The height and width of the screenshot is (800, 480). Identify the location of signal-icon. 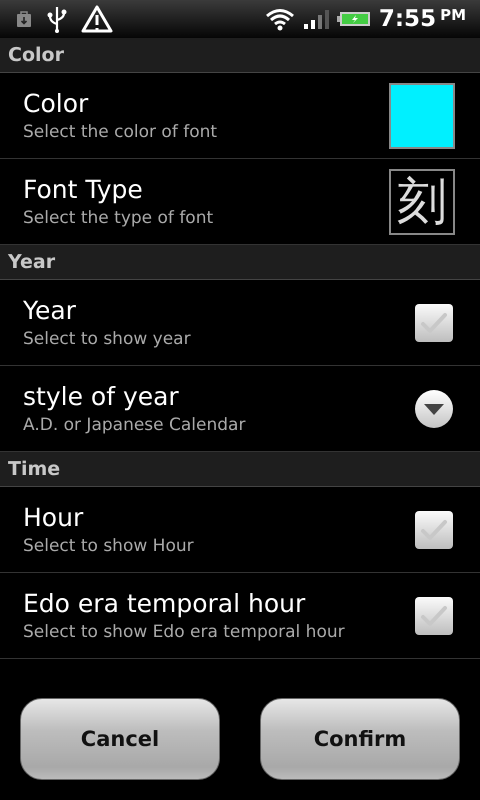
(315, 19).